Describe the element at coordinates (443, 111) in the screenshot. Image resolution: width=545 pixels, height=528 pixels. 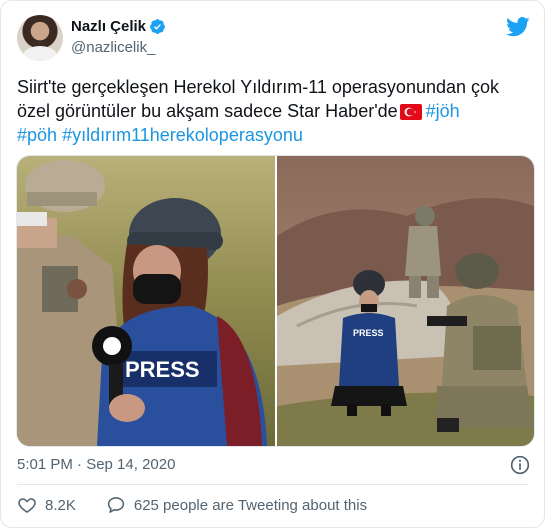
I see `hashtag-joh: #jöh` at that location.